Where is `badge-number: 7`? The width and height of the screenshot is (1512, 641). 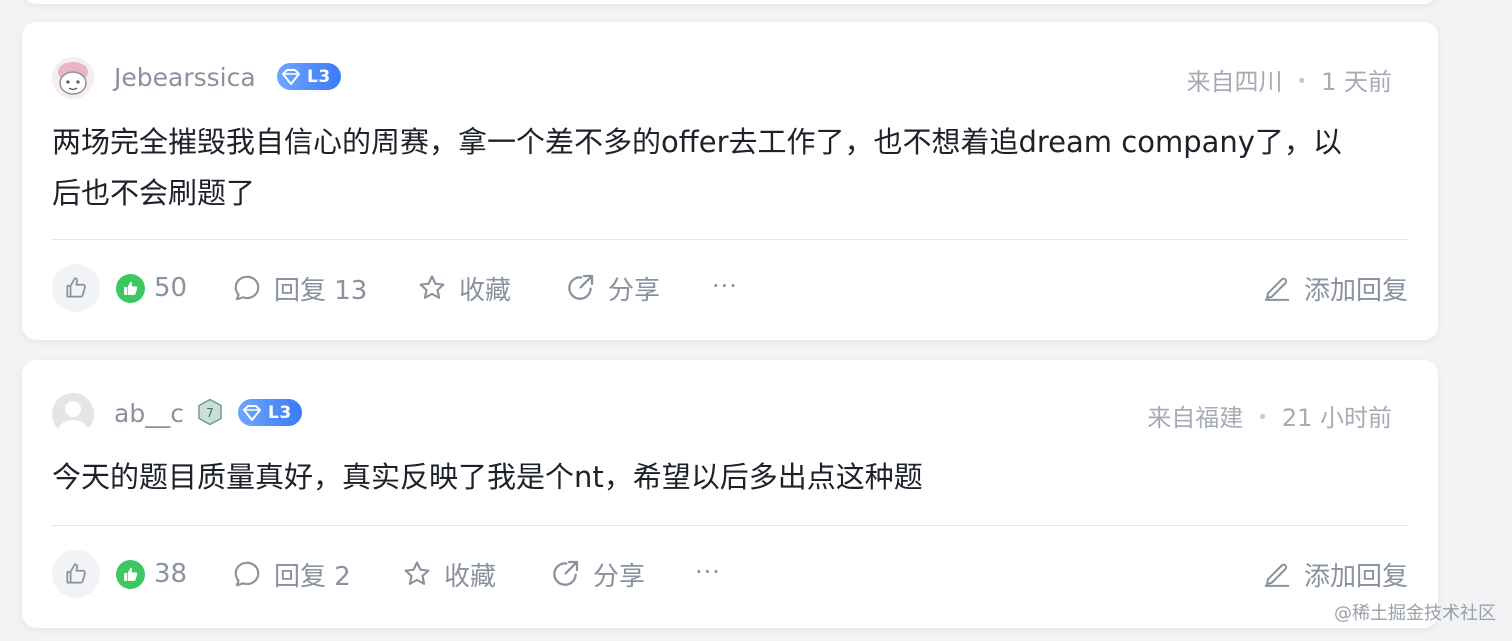
badge-number: 7 is located at coordinates (210, 413).